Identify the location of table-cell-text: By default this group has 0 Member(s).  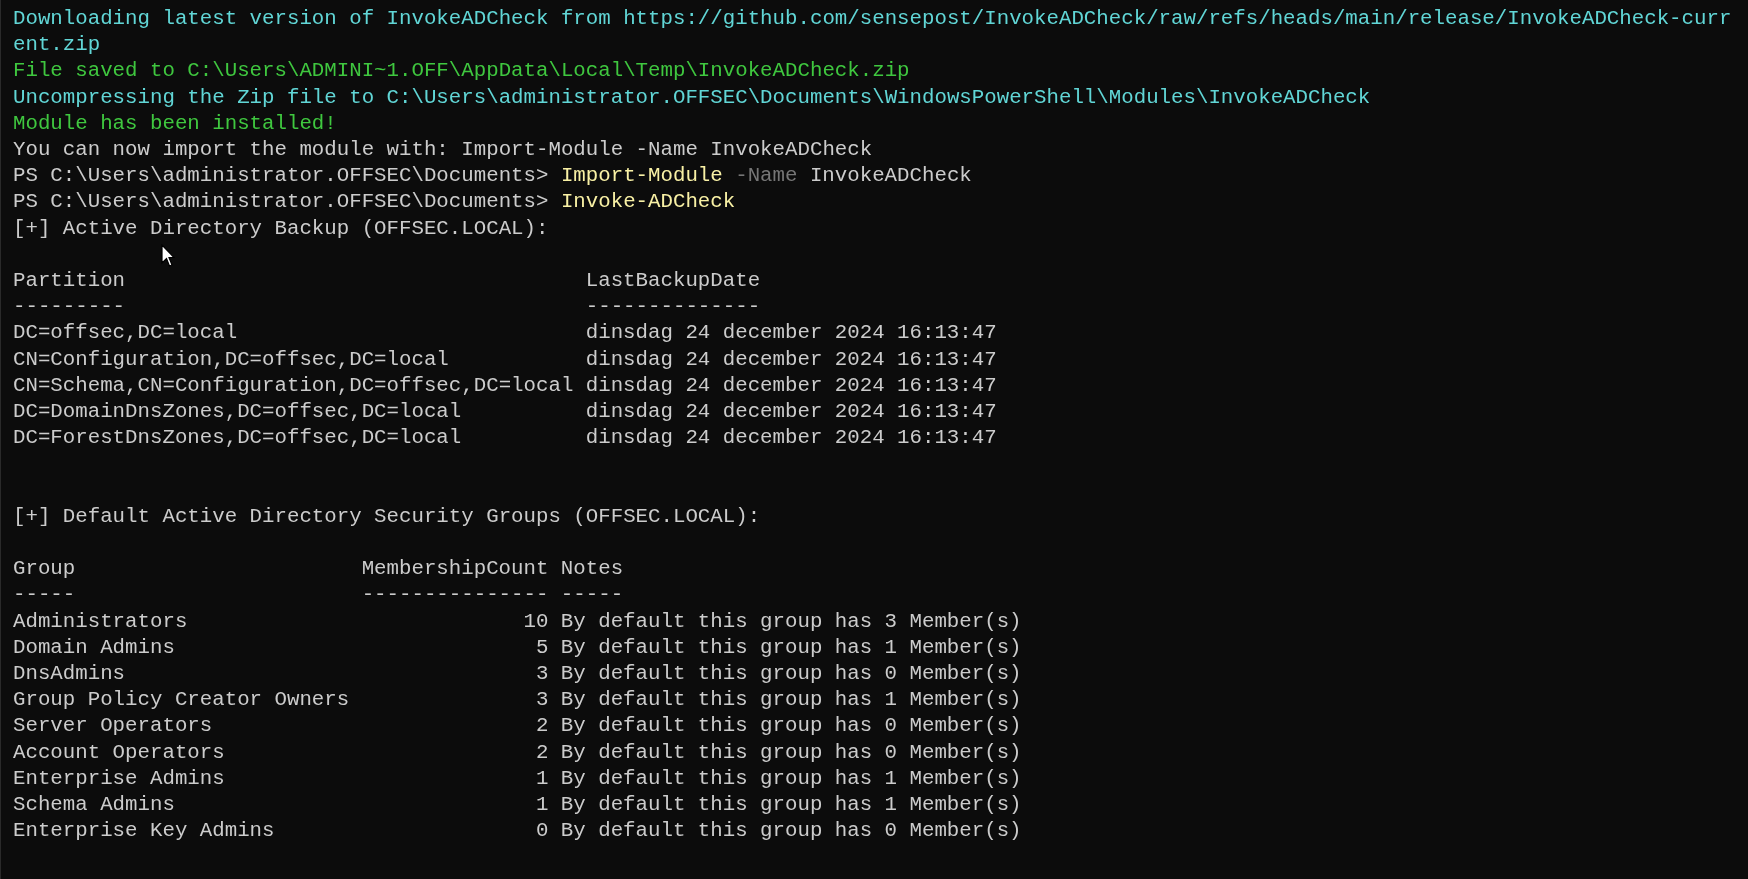
(791, 674).